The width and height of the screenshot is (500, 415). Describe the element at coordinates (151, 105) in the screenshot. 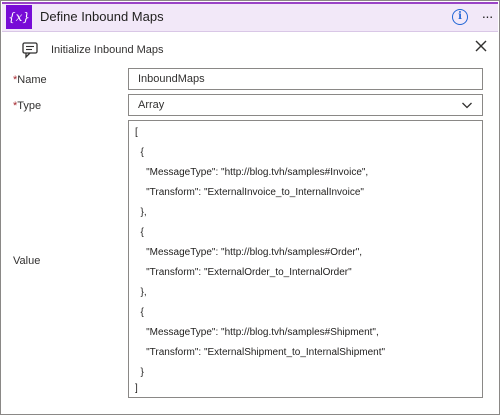

I see `type-select-value: Array` at that location.